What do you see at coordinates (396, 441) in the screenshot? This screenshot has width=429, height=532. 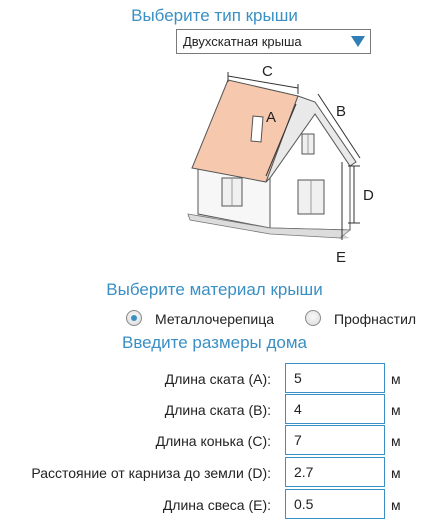 I see `ridge-c-unit: м` at bounding box center [396, 441].